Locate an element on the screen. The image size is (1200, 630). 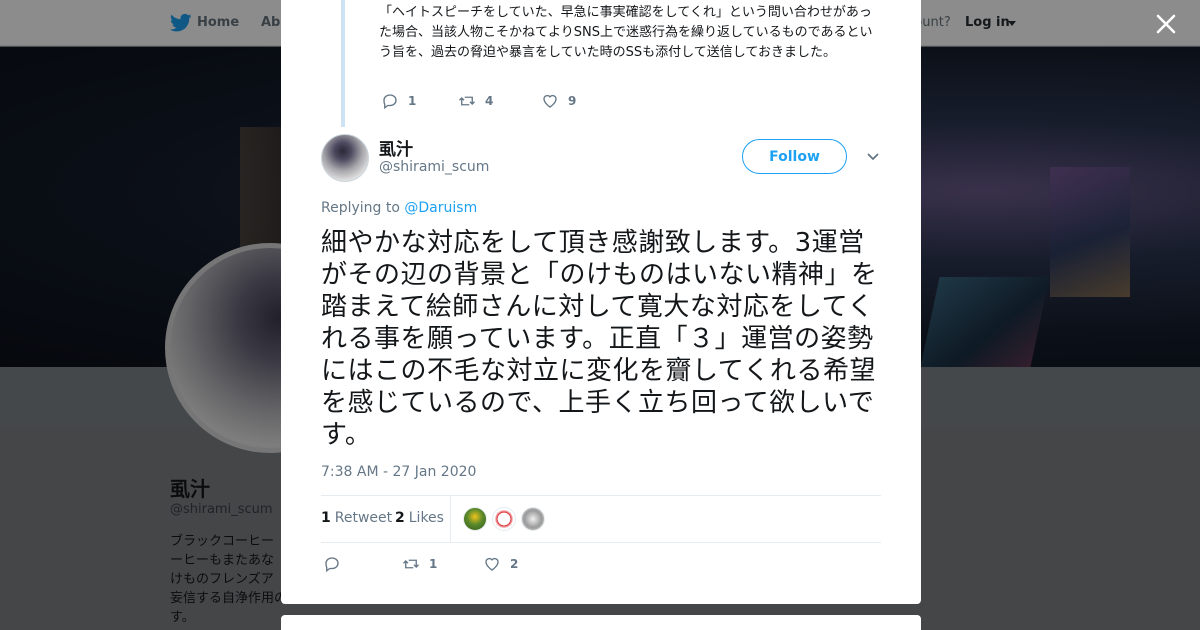
replying-to: Replying to @Daruism is located at coordinates (399, 208).